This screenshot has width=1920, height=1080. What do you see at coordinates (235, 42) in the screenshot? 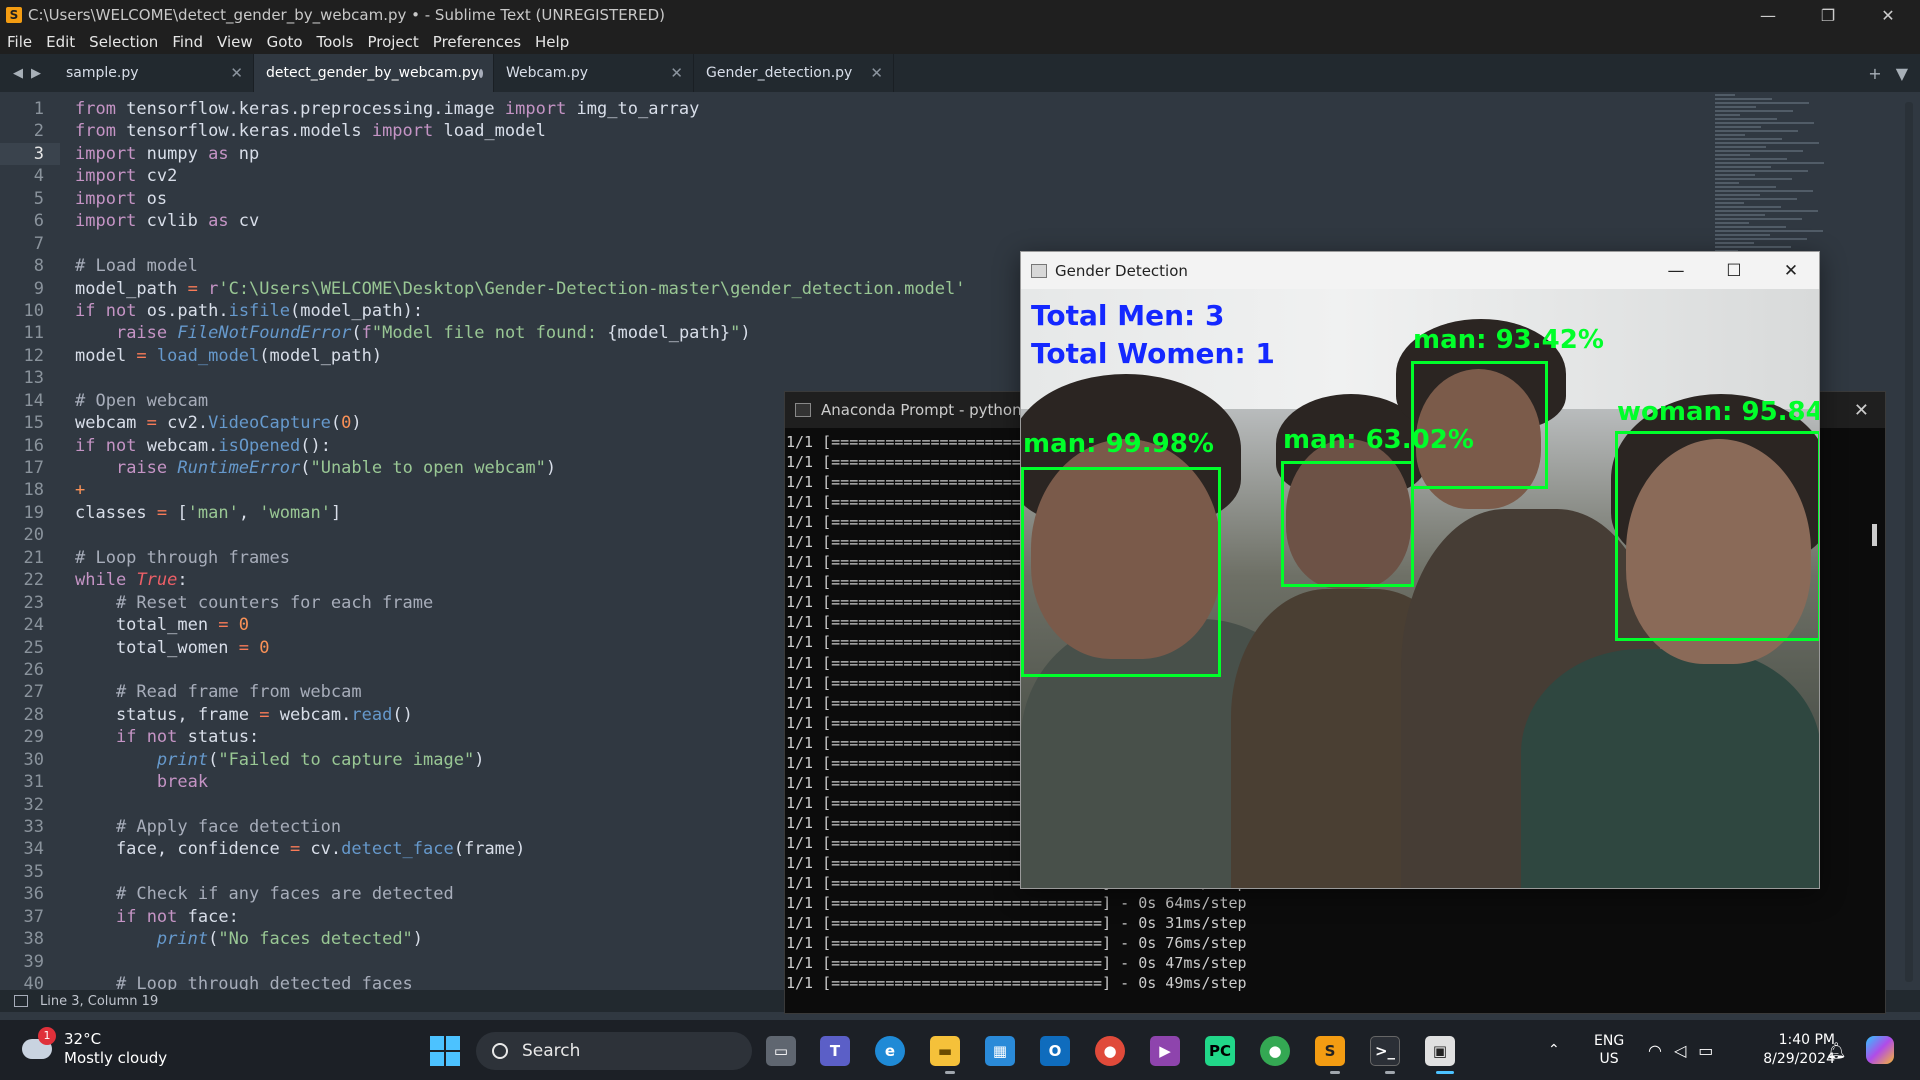
I see `menu-view: View` at bounding box center [235, 42].